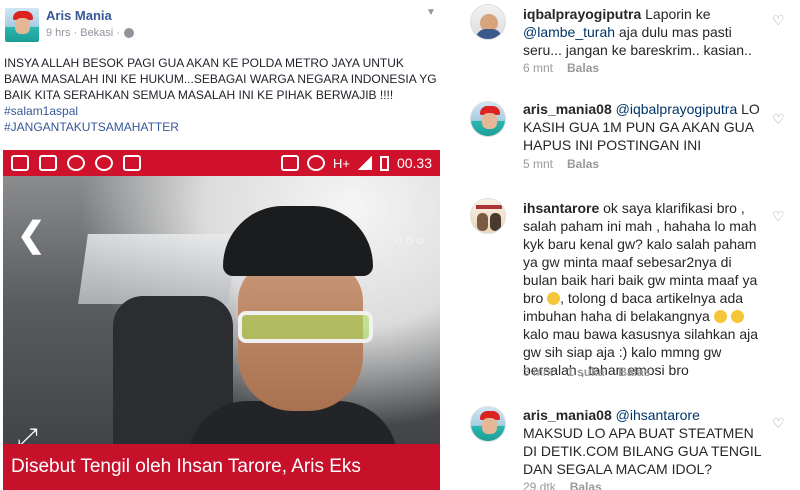 The image size is (800, 490). I want to click on comment-actions: 5 mnt Balas, so click(561, 164).